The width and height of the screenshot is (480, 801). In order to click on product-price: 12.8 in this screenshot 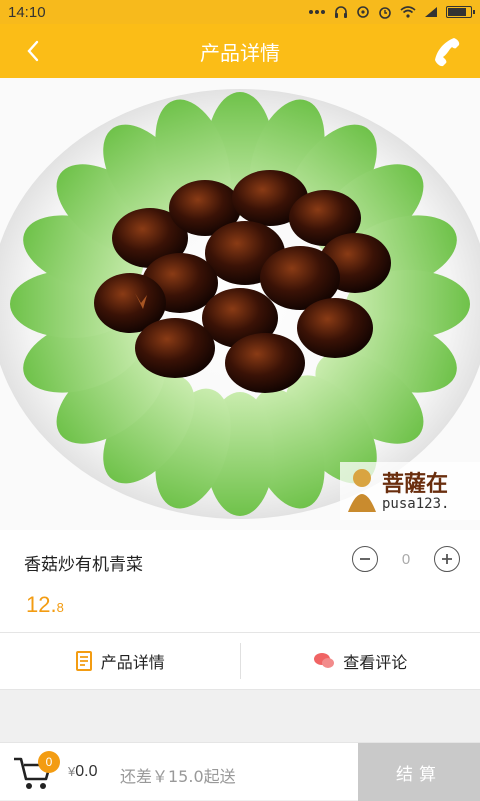, I will do `click(45, 605)`.